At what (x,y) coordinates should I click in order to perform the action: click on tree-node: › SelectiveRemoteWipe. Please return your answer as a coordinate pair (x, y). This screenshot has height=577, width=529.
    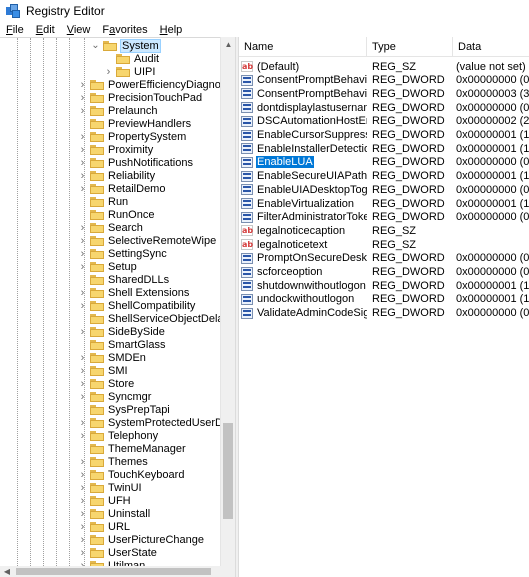
    Looking at the image, I should click on (147, 240).